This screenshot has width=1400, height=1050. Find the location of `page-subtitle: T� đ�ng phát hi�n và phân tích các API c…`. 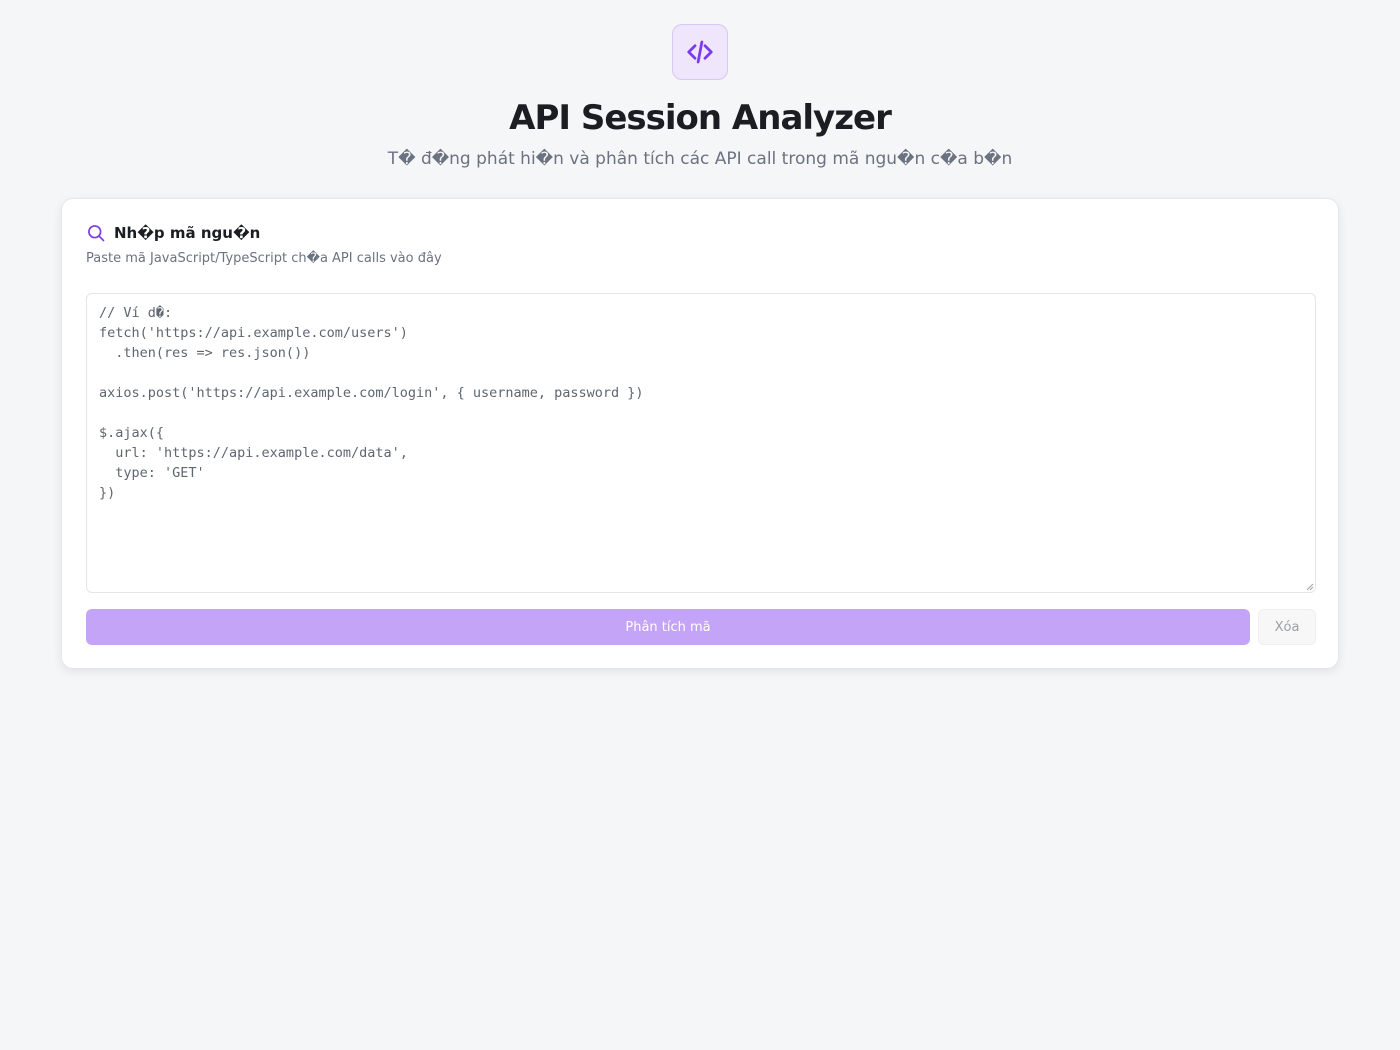

page-subtitle: T� đ�ng phát hi�n và phân tích các API c… is located at coordinates (700, 159).